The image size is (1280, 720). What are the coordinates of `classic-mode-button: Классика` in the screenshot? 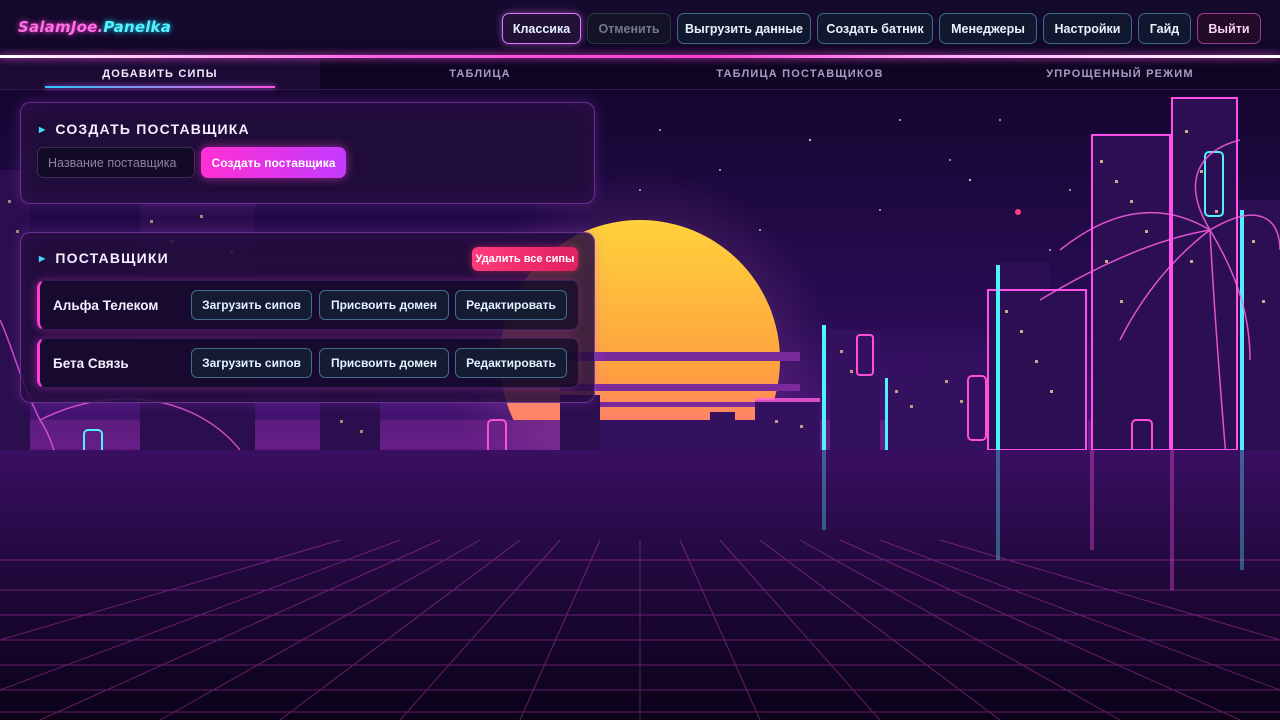 It's located at (541, 28).